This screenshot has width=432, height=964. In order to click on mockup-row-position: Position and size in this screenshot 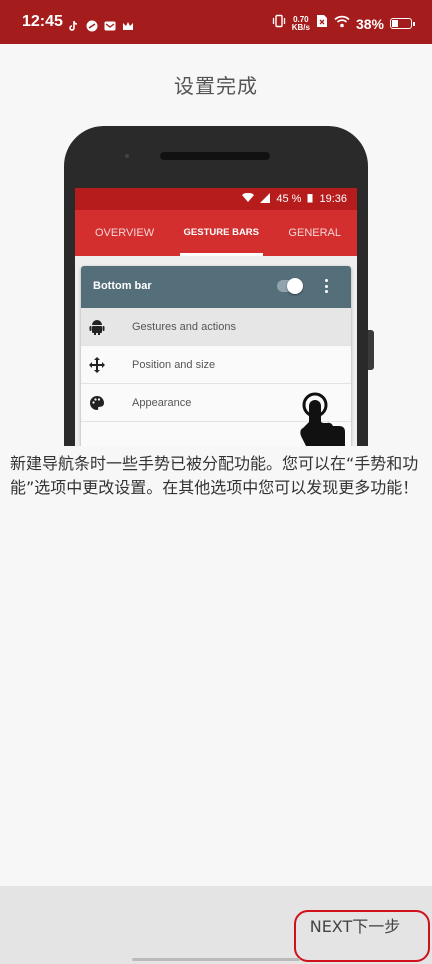, I will do `click(216, 365)`.